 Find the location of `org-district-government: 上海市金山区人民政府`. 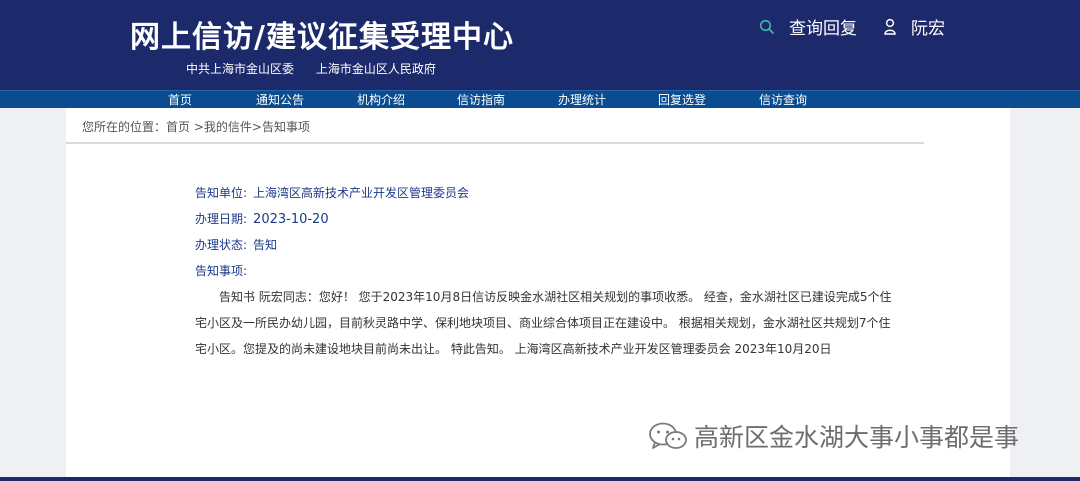

org-district-government: 上海市金山区人民政府 is located at coordinates (375, 69).